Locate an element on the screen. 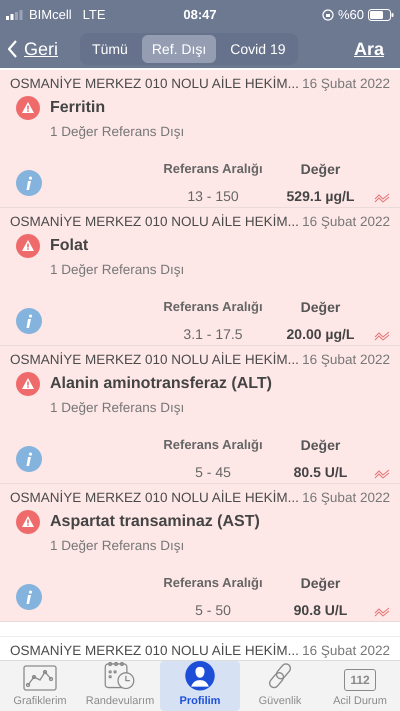 The image size is (400, 711). tab-bar-item: 112 Acil Durum is located at coordinates (360, 686).